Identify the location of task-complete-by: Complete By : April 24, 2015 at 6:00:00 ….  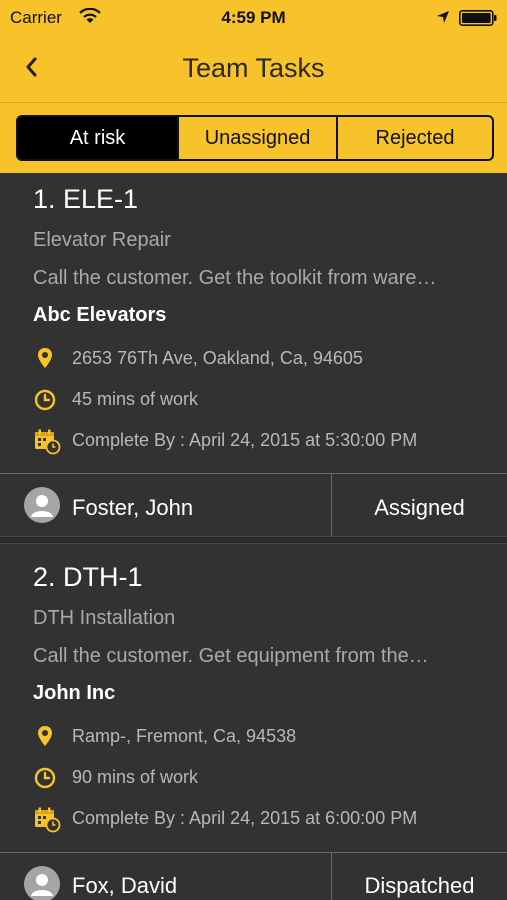
(245, 818).